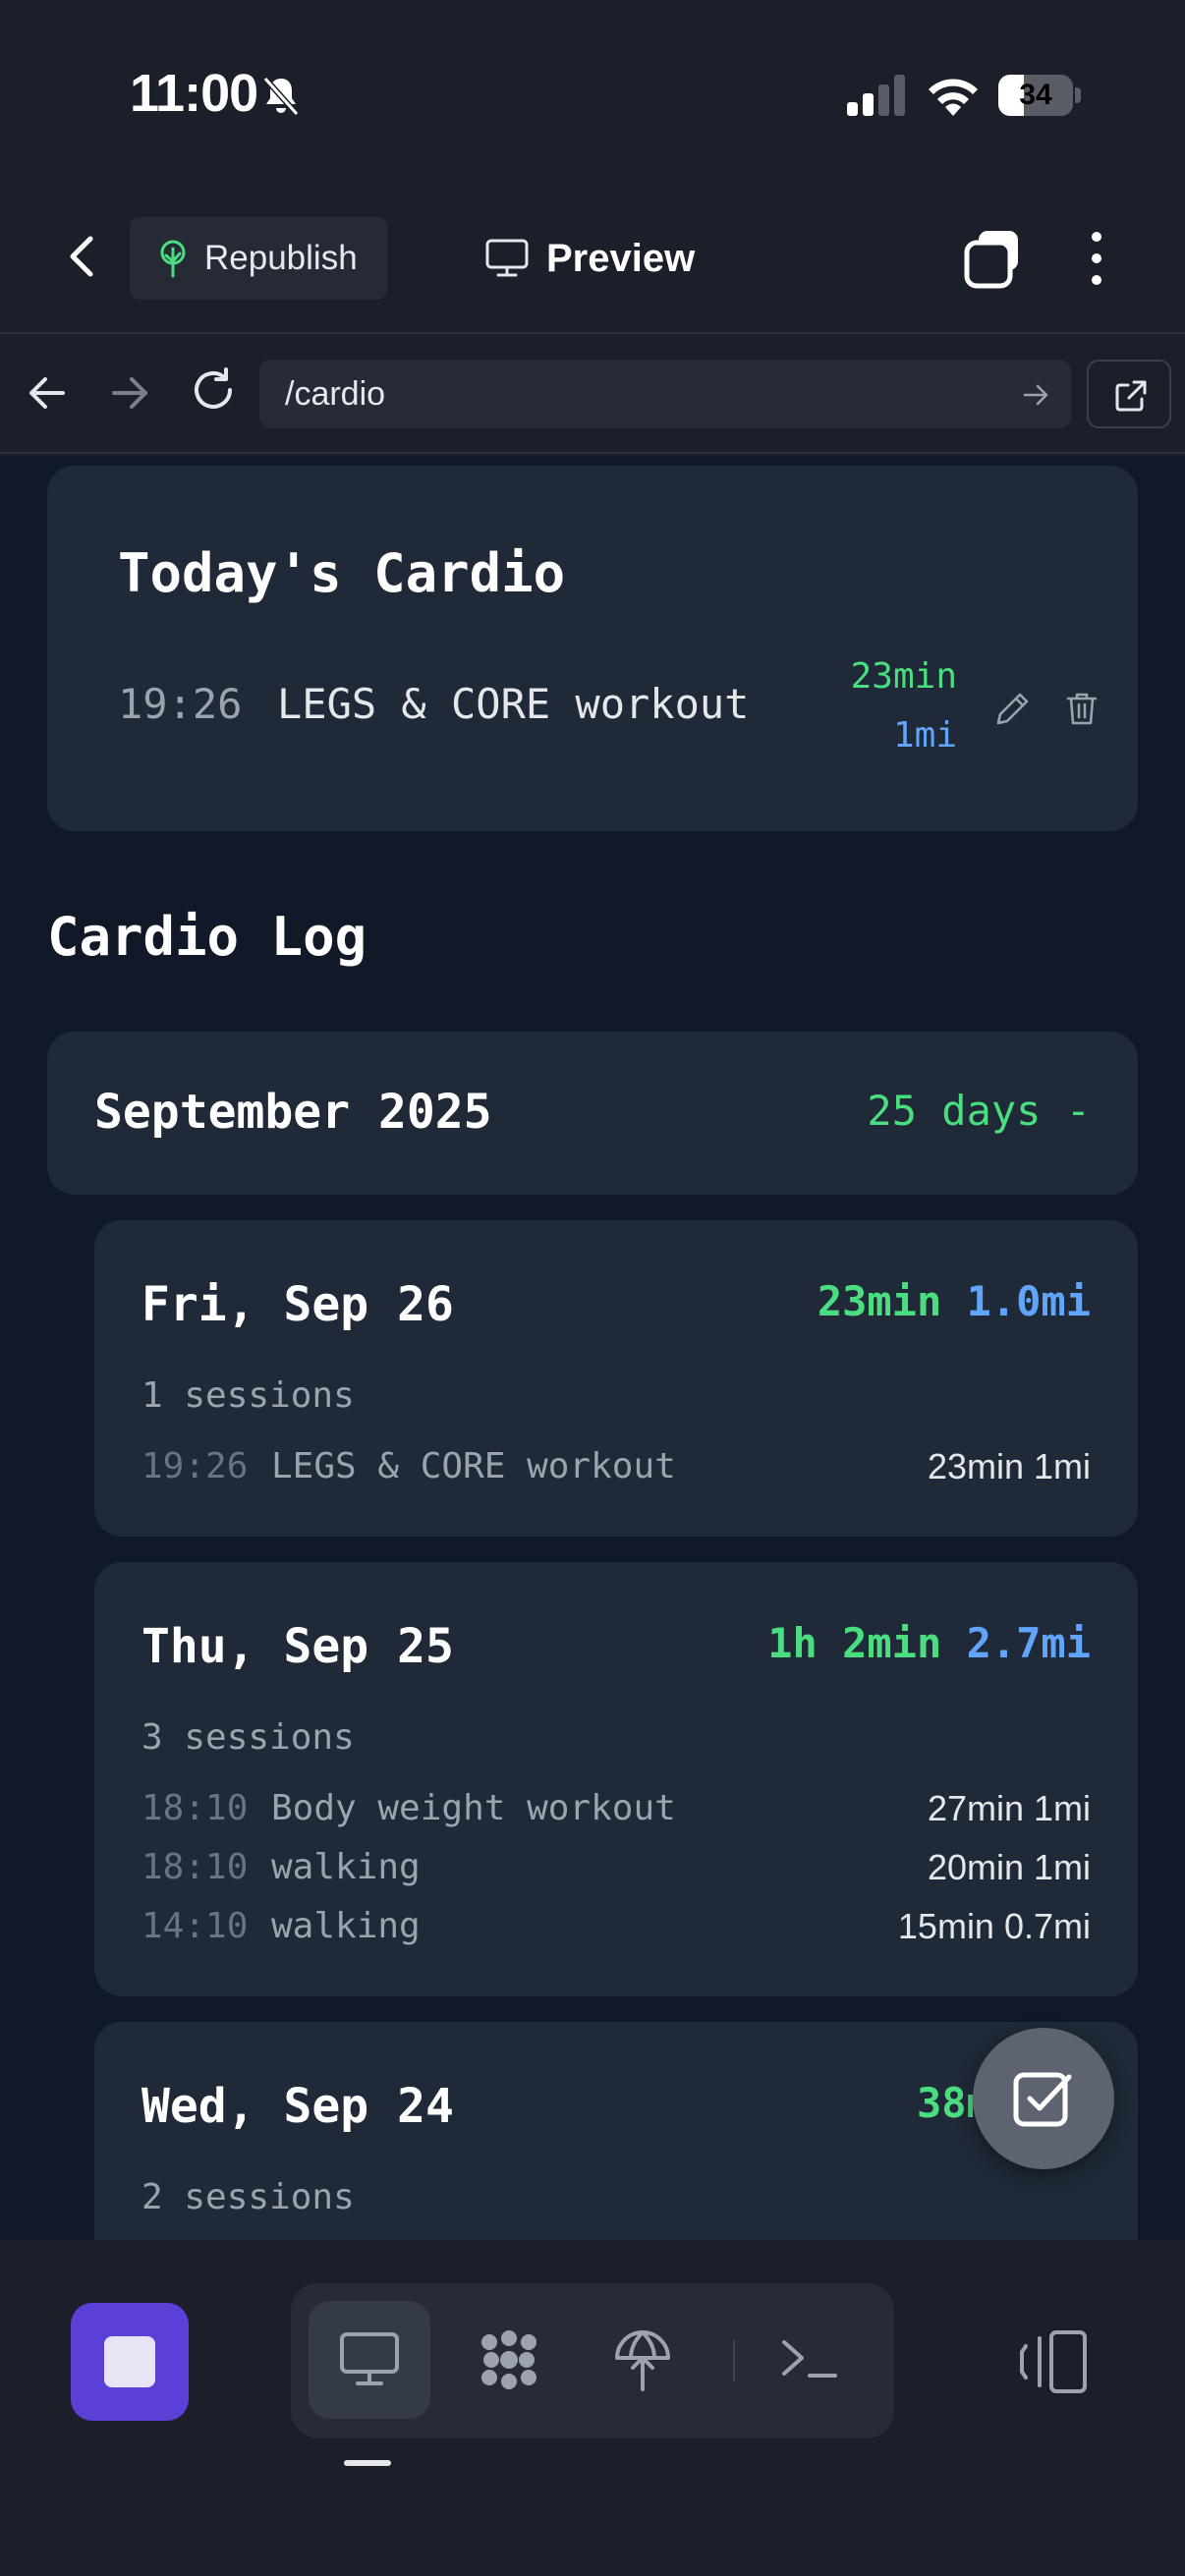 Image resolution: width=1185 pixels, height=2576 pixels. What do you see at coordinates (854, 1643) in the screenshot?
I see `day-duration: 1h 2min` at bounding box center [854, 1643].